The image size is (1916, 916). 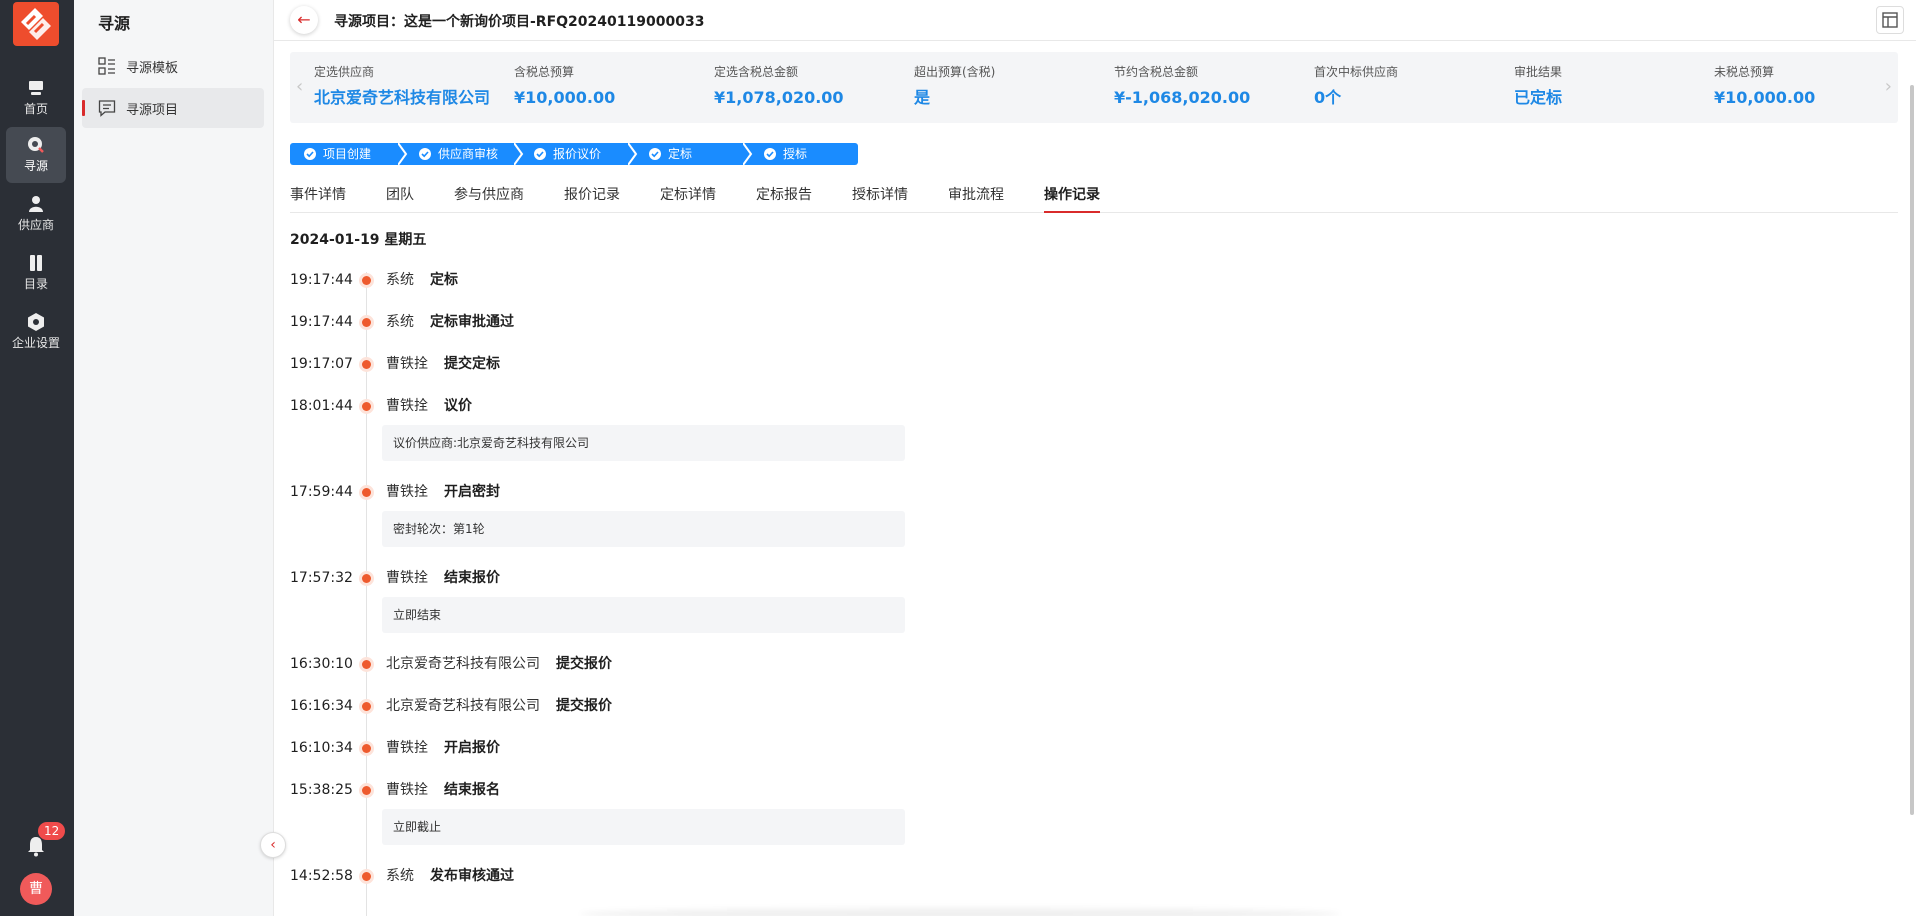 What do you see at coordinates (1538, 86) in the screenshot?
I see `summary-item: 审批结果 已定标` at bounding box center [1538, 86].